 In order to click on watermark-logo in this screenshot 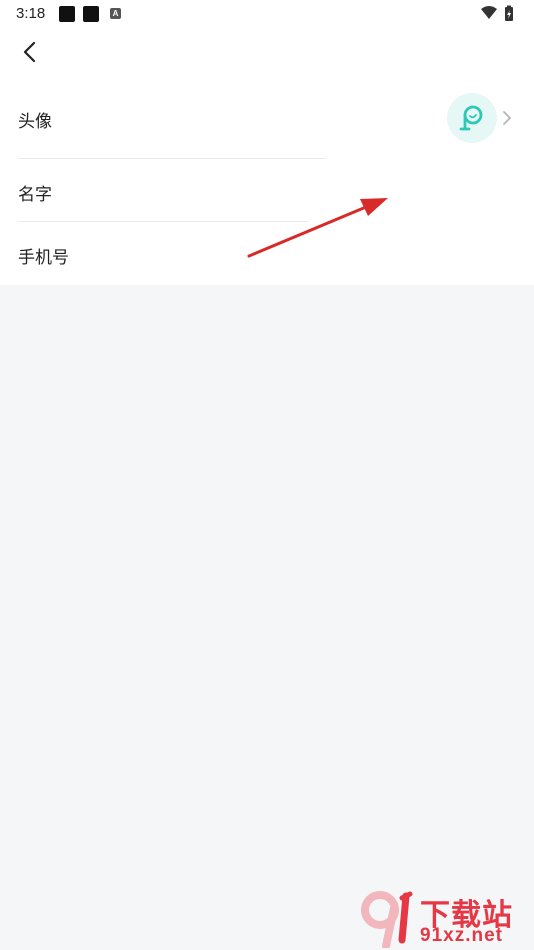, I will do `click(387, 919)`.